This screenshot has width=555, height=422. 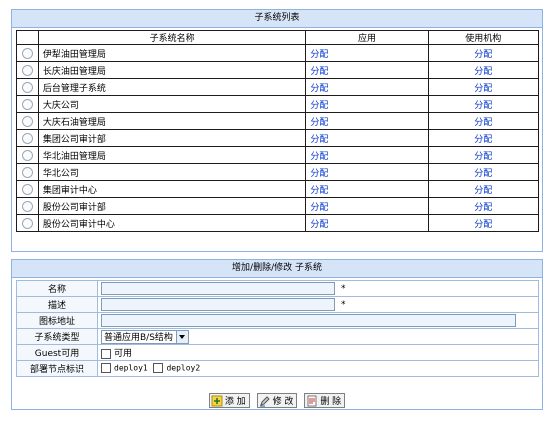 What do you see at coordinates (172, 70) in the screenshot?
I see `subsystem-name: 长庆油田管理局` at bounding box center [172, 70].